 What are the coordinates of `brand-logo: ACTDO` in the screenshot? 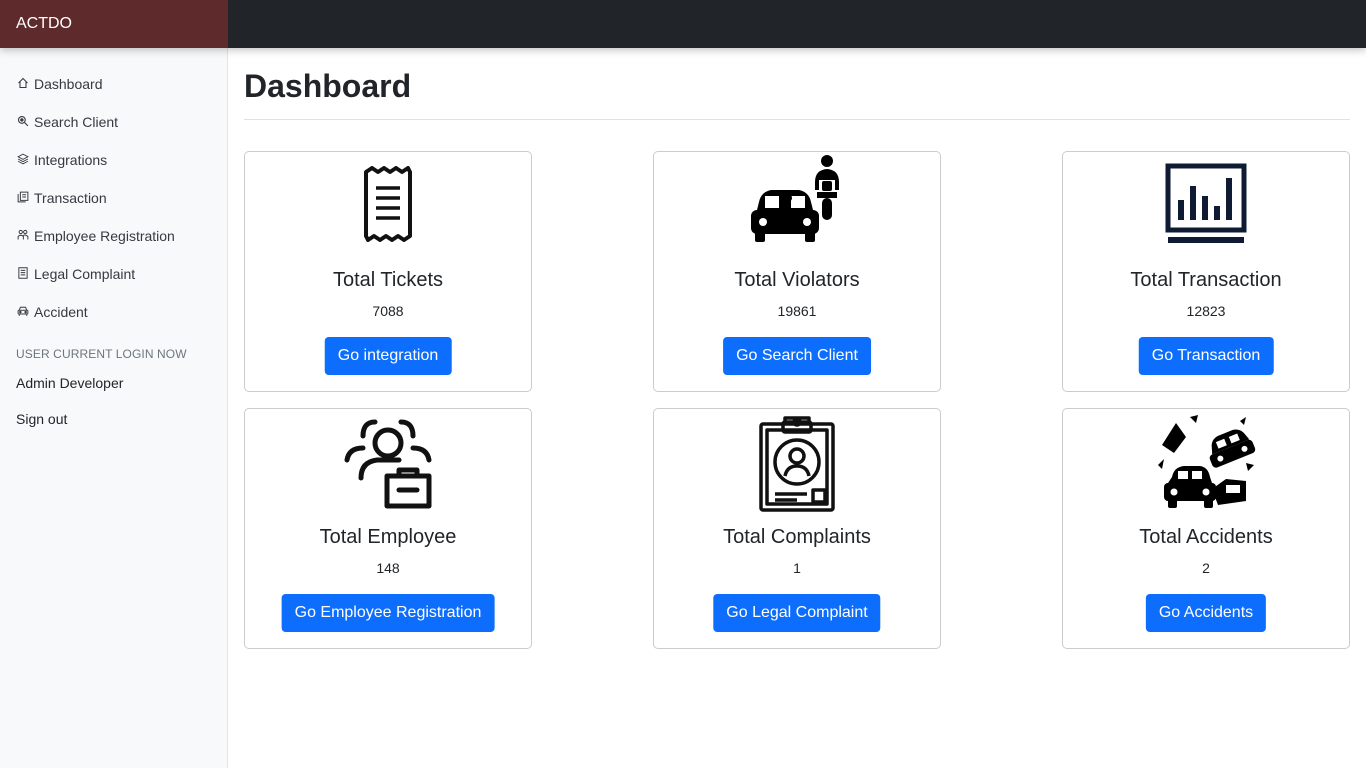 It's located at (114, 24).